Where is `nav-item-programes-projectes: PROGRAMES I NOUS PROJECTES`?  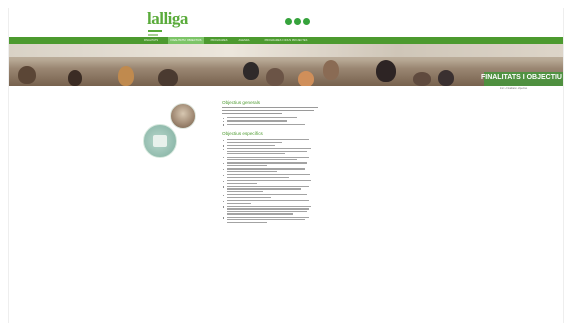
nav-item-programes-projectes: PROGRAMES I NOUS PROJECTES is located at coordinates (286, 40).